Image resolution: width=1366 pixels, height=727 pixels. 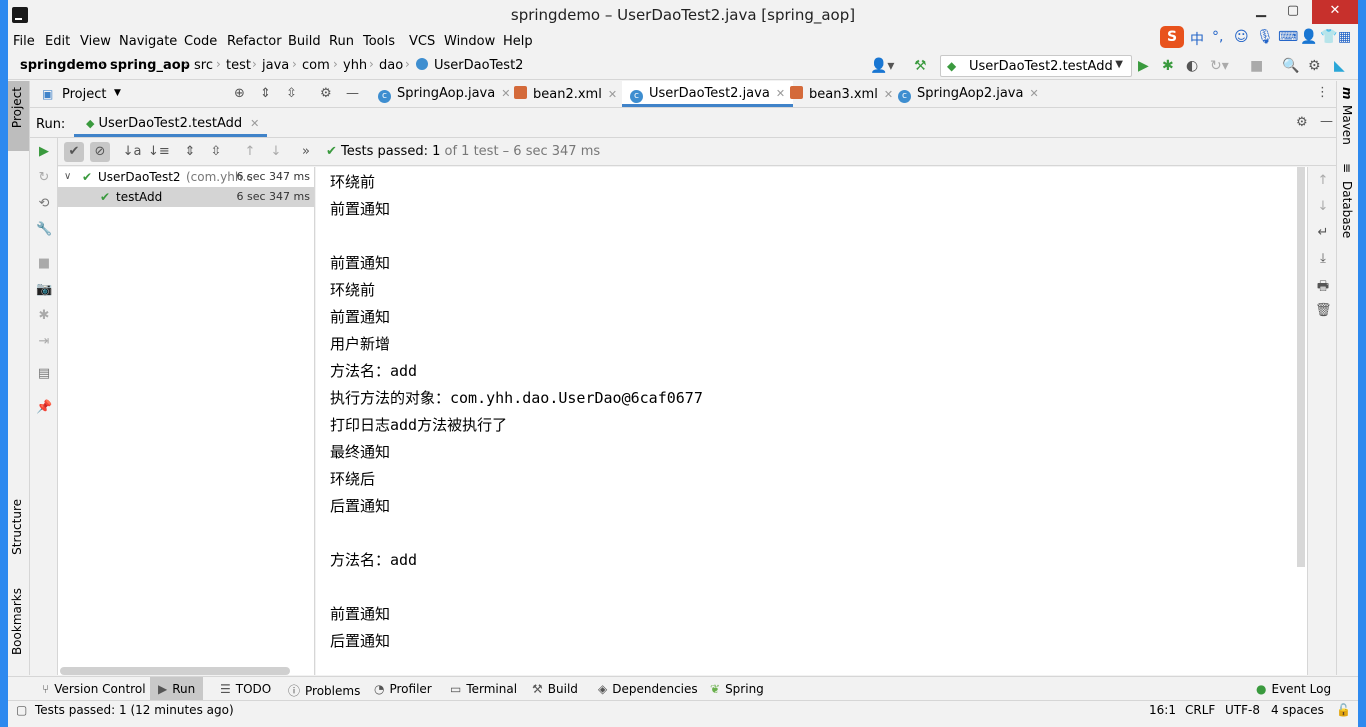 I want to click on menu-file: File, so click(x=24, y=41).